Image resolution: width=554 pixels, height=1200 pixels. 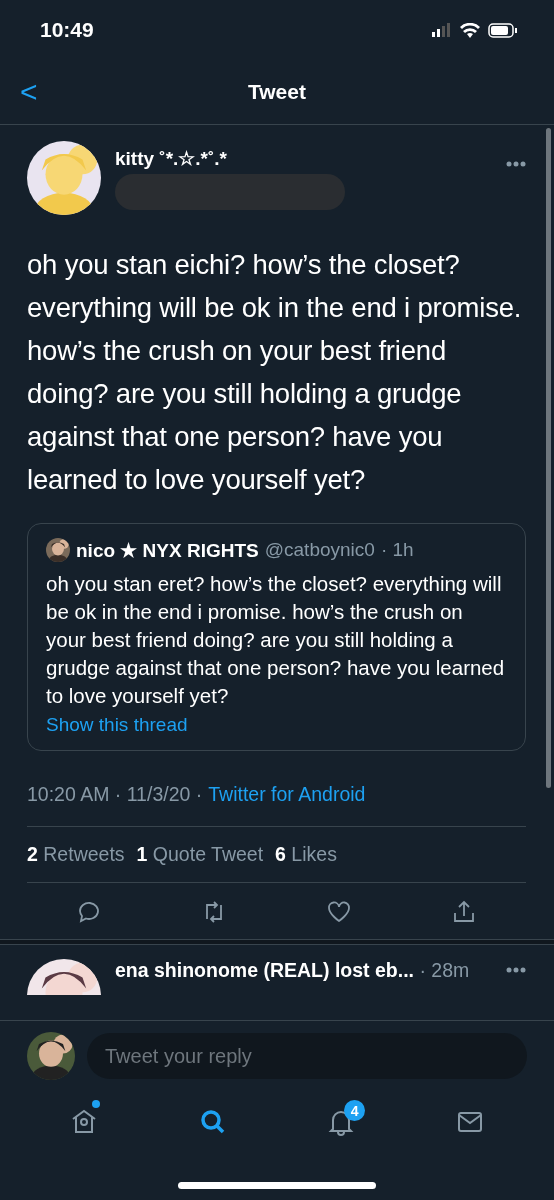 What do you see at coordinates (117, 725) in the screenshot?
I see `show-thread-link: Show this thread` at bounding box center [117, 725].